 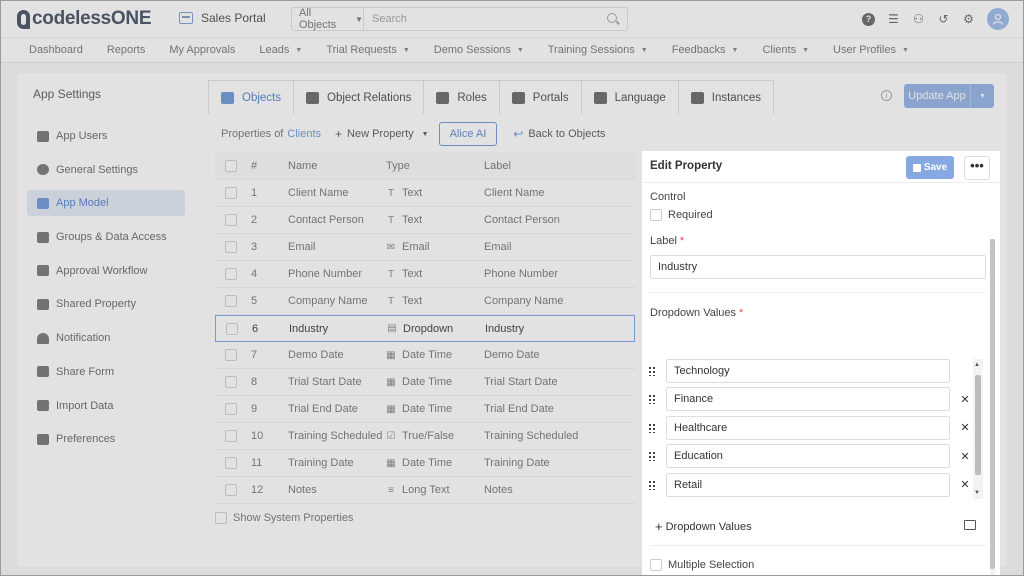 What do you see at coordinates (656, 565) in the screenshot?
I see `multiple-selection-checkbox` at bounding box center [656, 565].